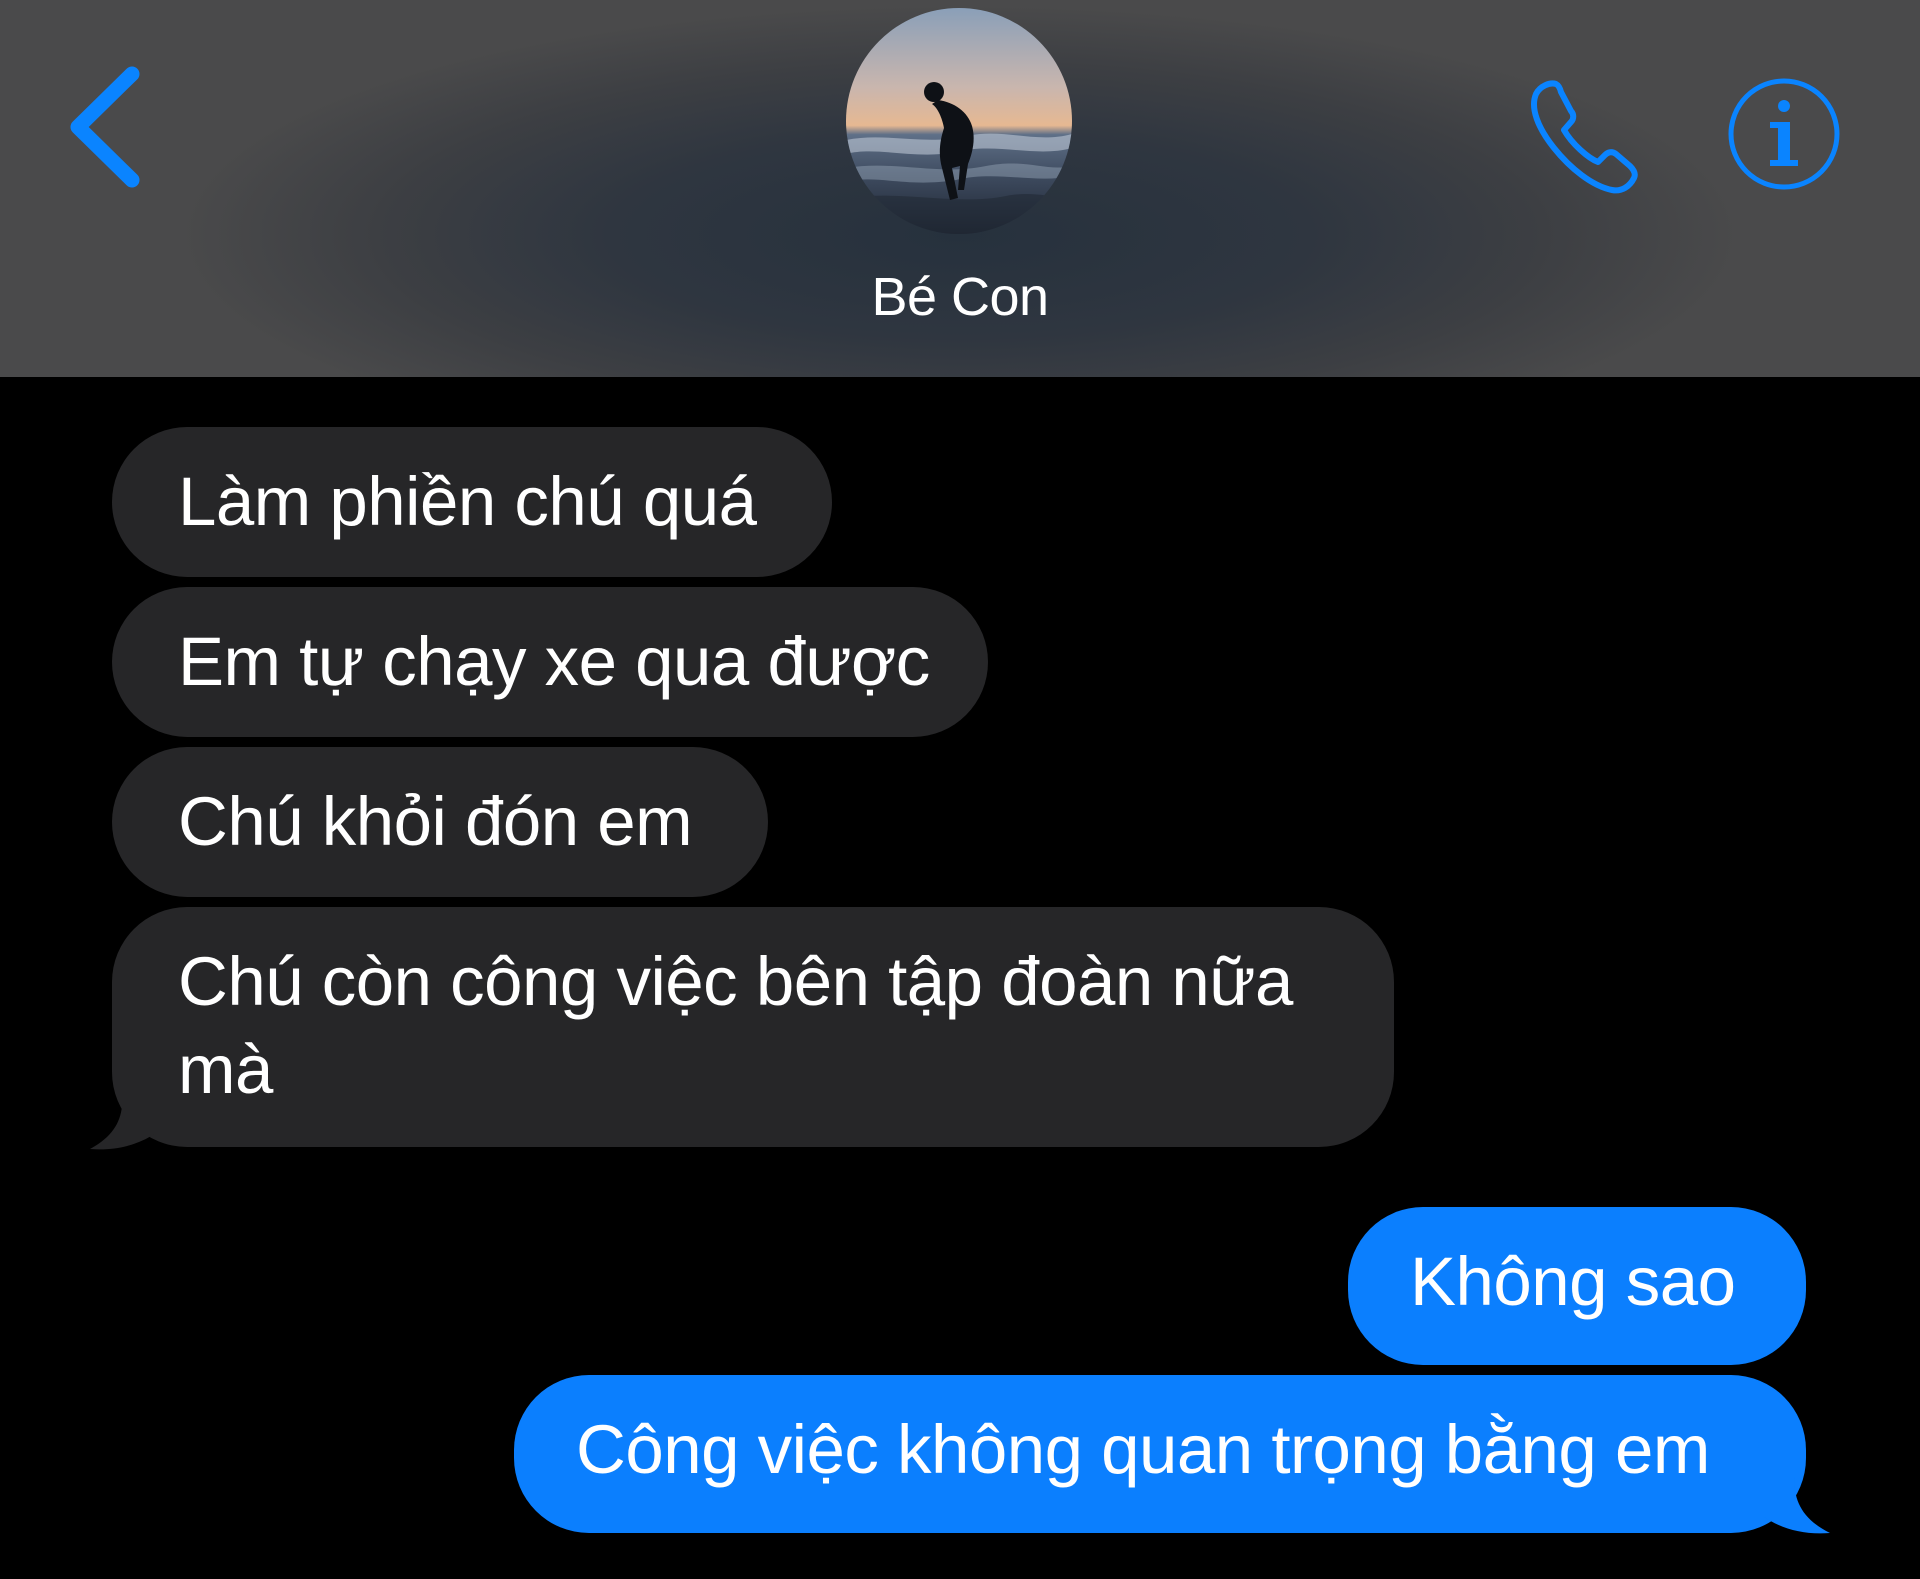 This screenshot has height=1579, width=1920. What do you see at coordinates (105, 127) in the screenshot?
I see `chevron-left-icon` at bounding box center [105, 127].